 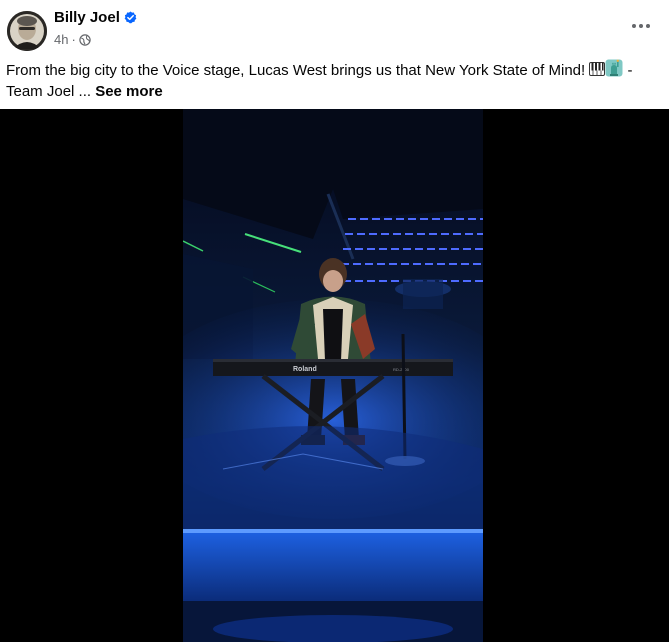 I want to click on post-meta: 4h ·, so click(x=72, y=39).